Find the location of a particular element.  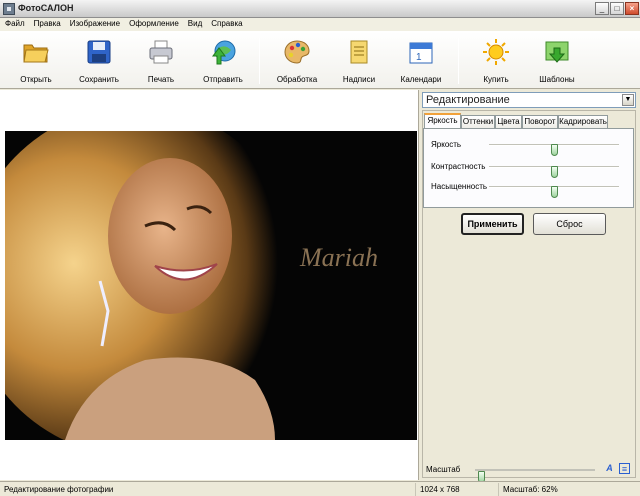

calendar-icon: 1 is located at coordinates (421, 53).